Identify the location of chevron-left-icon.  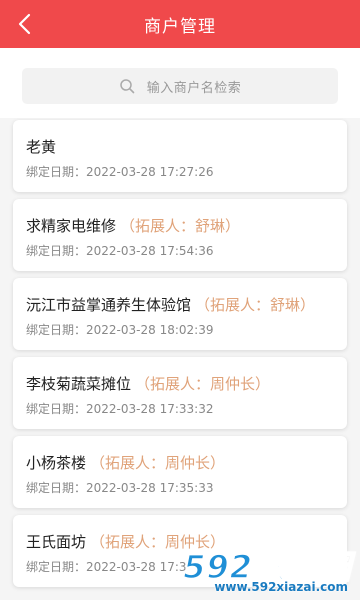
(24, 24).